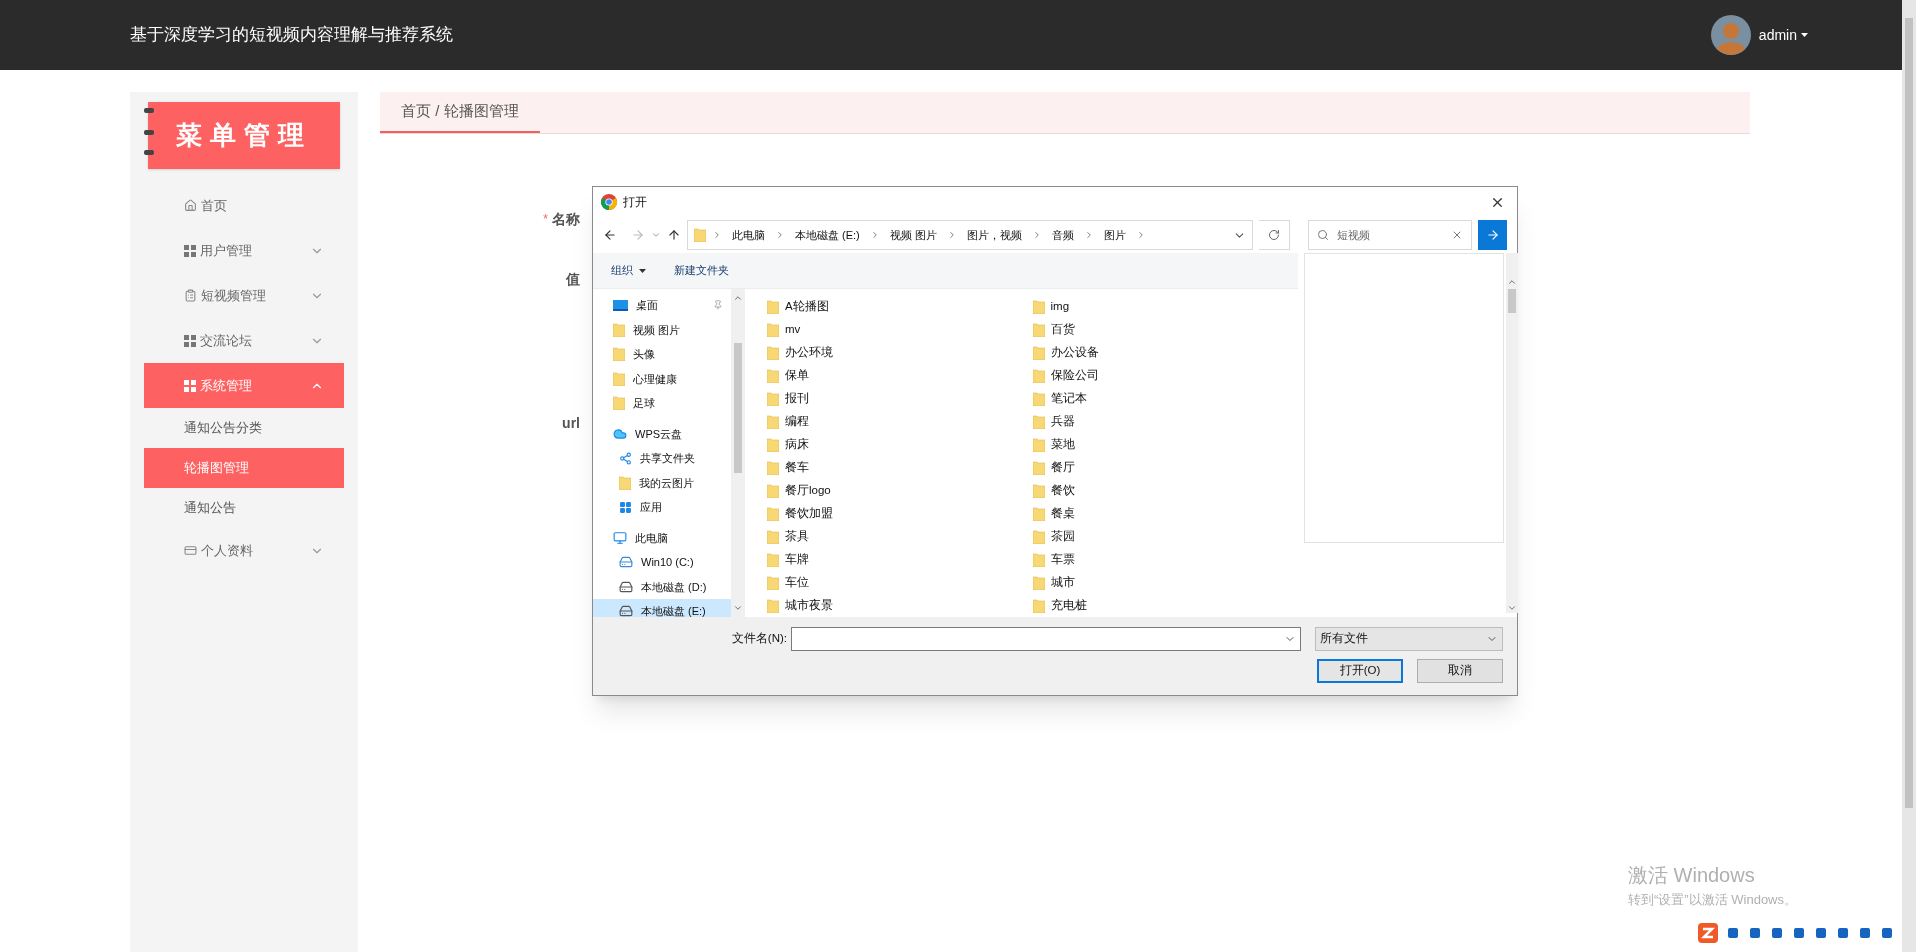 The image size is (1916, 952). I want to click on folder-item: 编程, so click(790, 421).